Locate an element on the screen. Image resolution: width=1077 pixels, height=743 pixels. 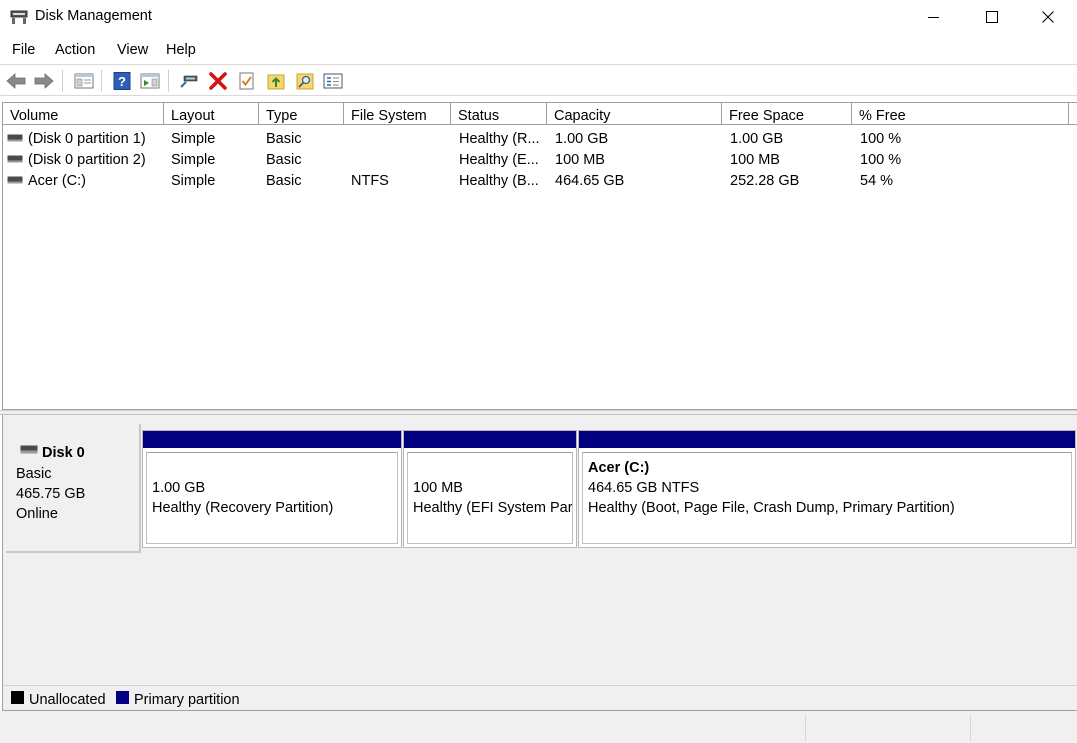
status-bar is located at coordinates (538, 727).